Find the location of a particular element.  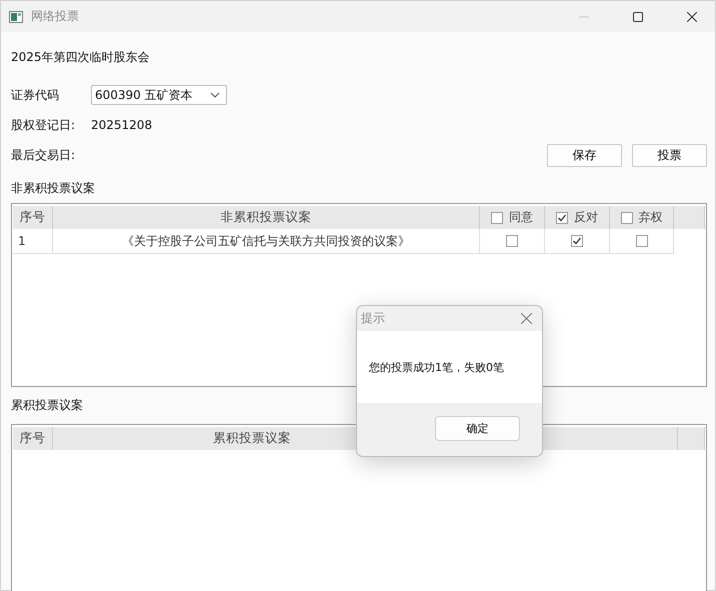

window-title: 网络投票 is located at coordinates (55, 16).